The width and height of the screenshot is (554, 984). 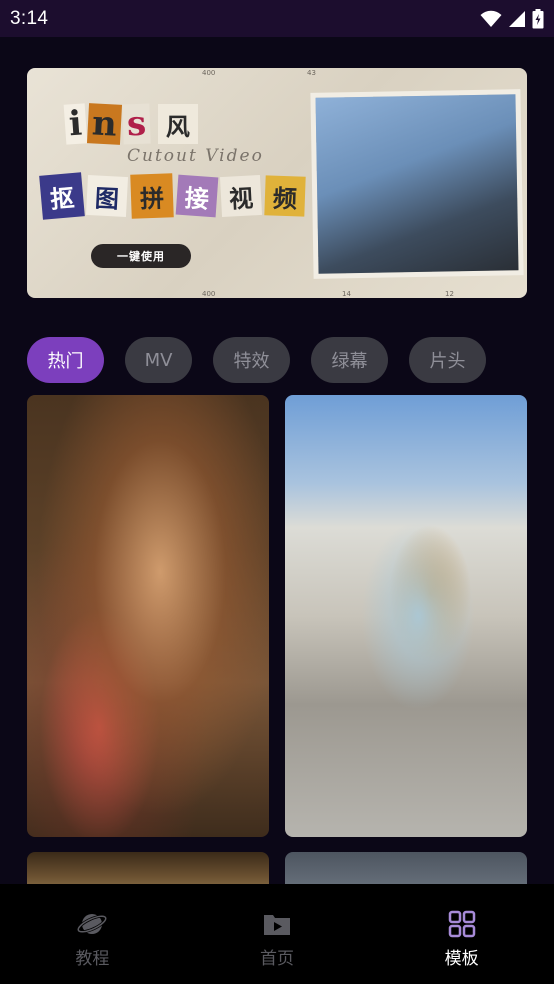 What do you see at coordinates (107, 196) in the screenshot?
I see `cutout-letter: 图` at bounding box center [107, 196].